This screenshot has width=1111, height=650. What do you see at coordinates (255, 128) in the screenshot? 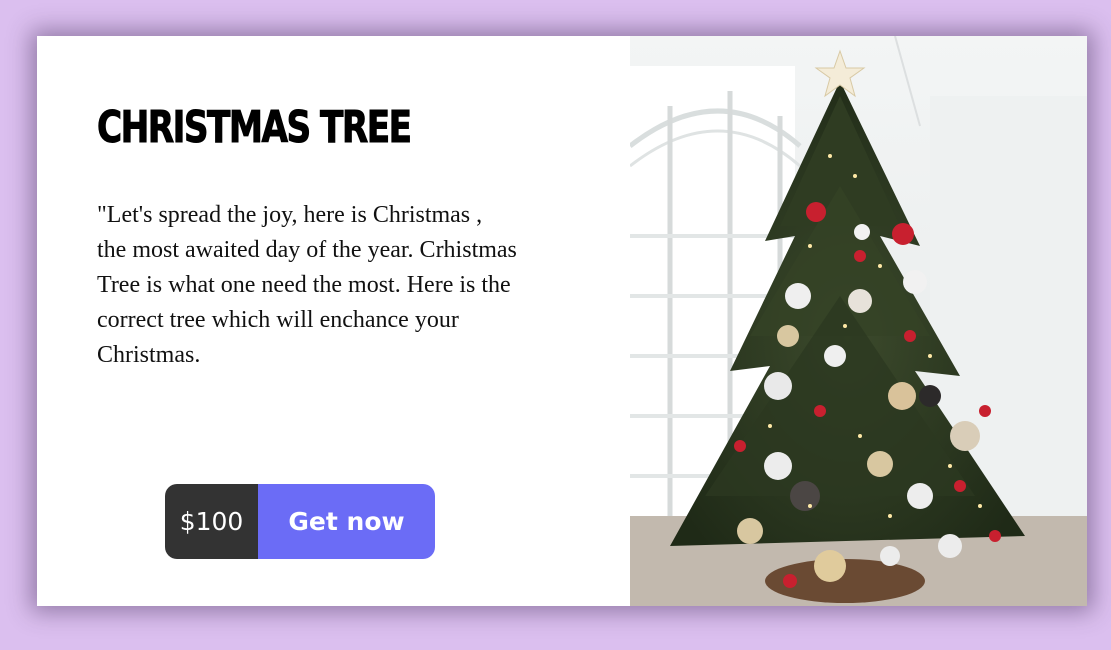
I see `product-title: Christmas Tree` at bounding box center [255, 128].